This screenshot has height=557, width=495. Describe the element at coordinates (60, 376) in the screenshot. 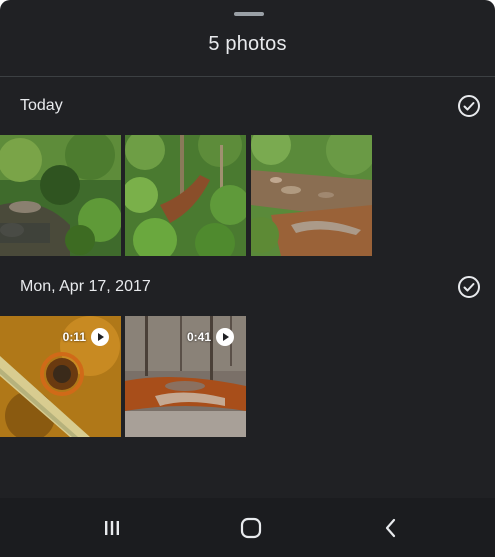

I see `video-thumbnail: 0:11` at that location.